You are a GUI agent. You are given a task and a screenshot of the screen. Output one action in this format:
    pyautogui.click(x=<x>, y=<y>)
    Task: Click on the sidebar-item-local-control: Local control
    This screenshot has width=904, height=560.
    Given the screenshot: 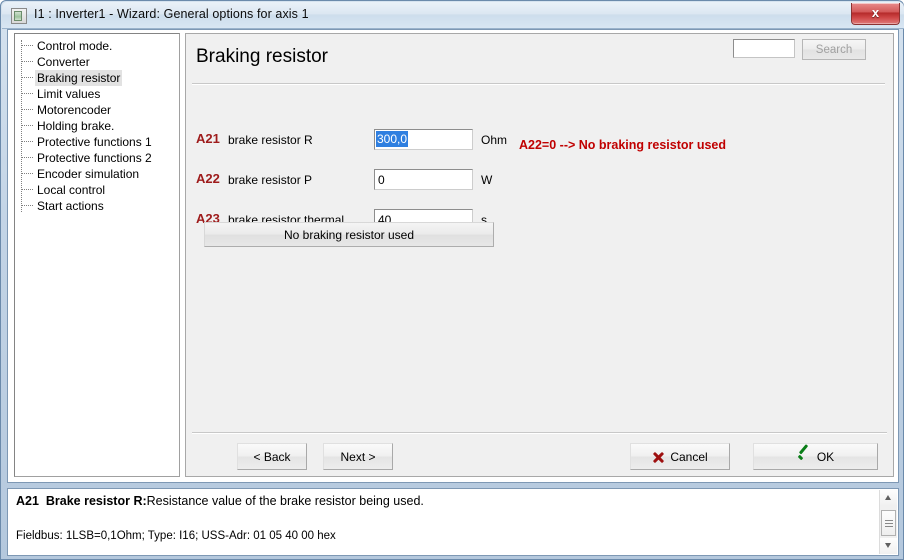 What is the action you would take?
    pyautogui.click(x=97, y=190)
    